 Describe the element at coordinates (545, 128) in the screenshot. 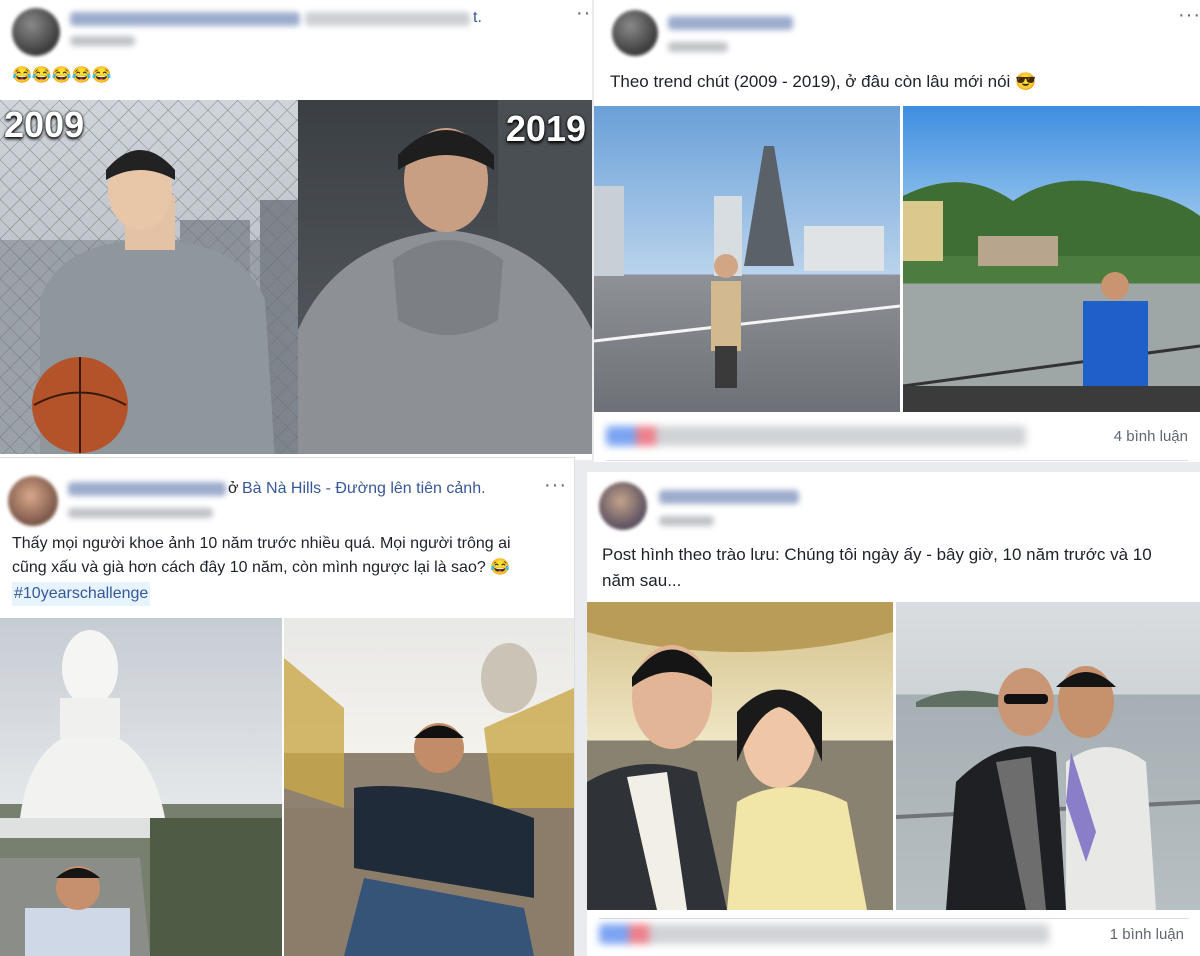

I see `year-label: 2019` at that location.